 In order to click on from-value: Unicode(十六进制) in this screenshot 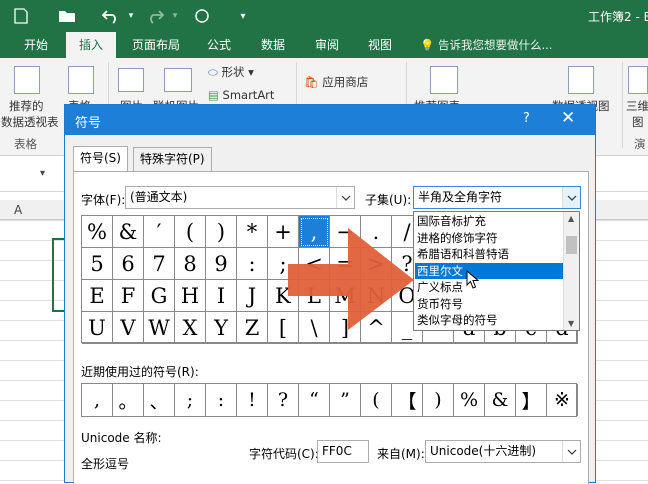, I will do `click(483, 451)`.